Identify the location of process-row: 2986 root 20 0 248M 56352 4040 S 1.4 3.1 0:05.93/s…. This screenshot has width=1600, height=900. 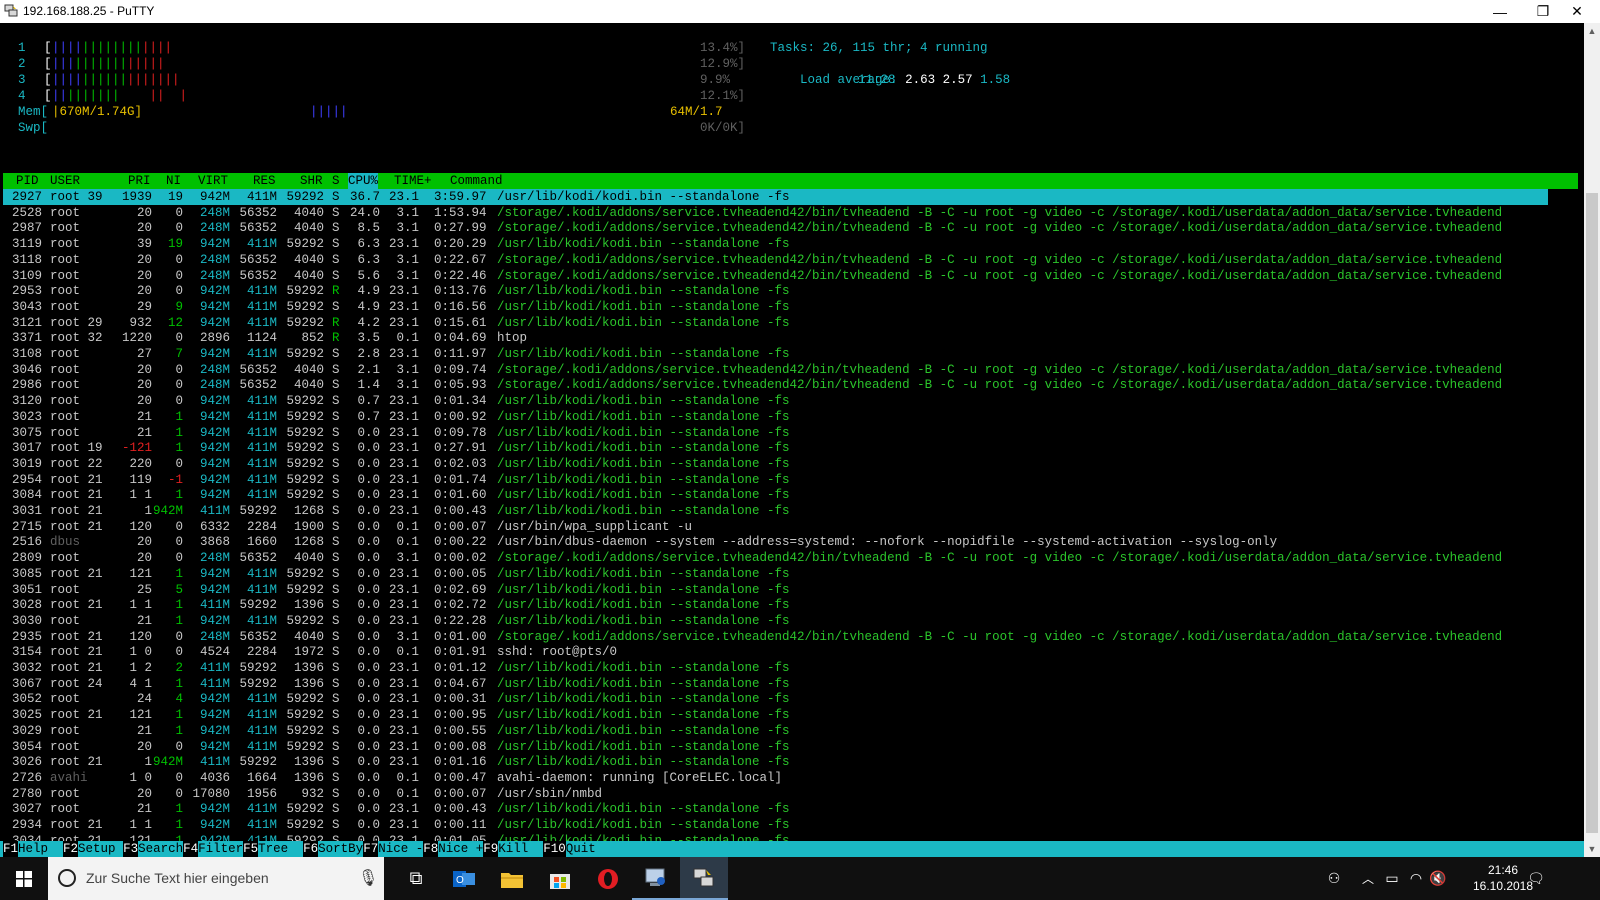
(800, 385).